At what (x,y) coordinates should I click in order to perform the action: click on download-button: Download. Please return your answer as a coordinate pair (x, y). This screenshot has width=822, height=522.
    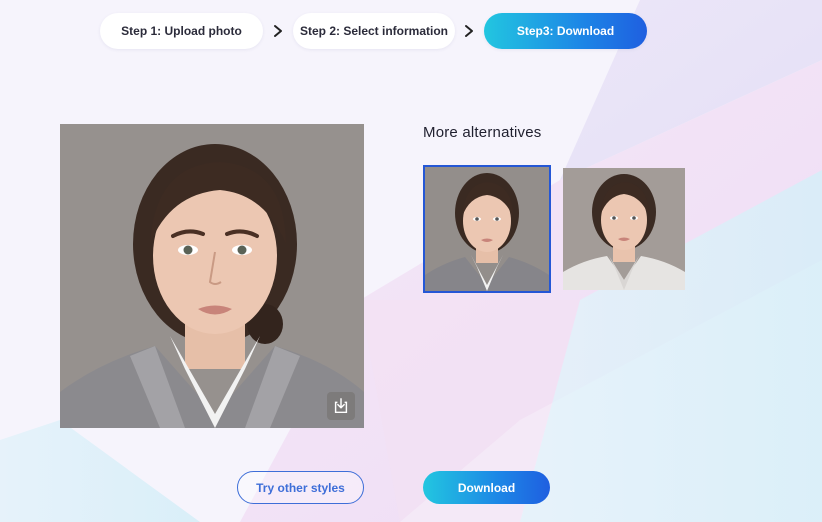
    Looking at the image, I should click on (486, 487).